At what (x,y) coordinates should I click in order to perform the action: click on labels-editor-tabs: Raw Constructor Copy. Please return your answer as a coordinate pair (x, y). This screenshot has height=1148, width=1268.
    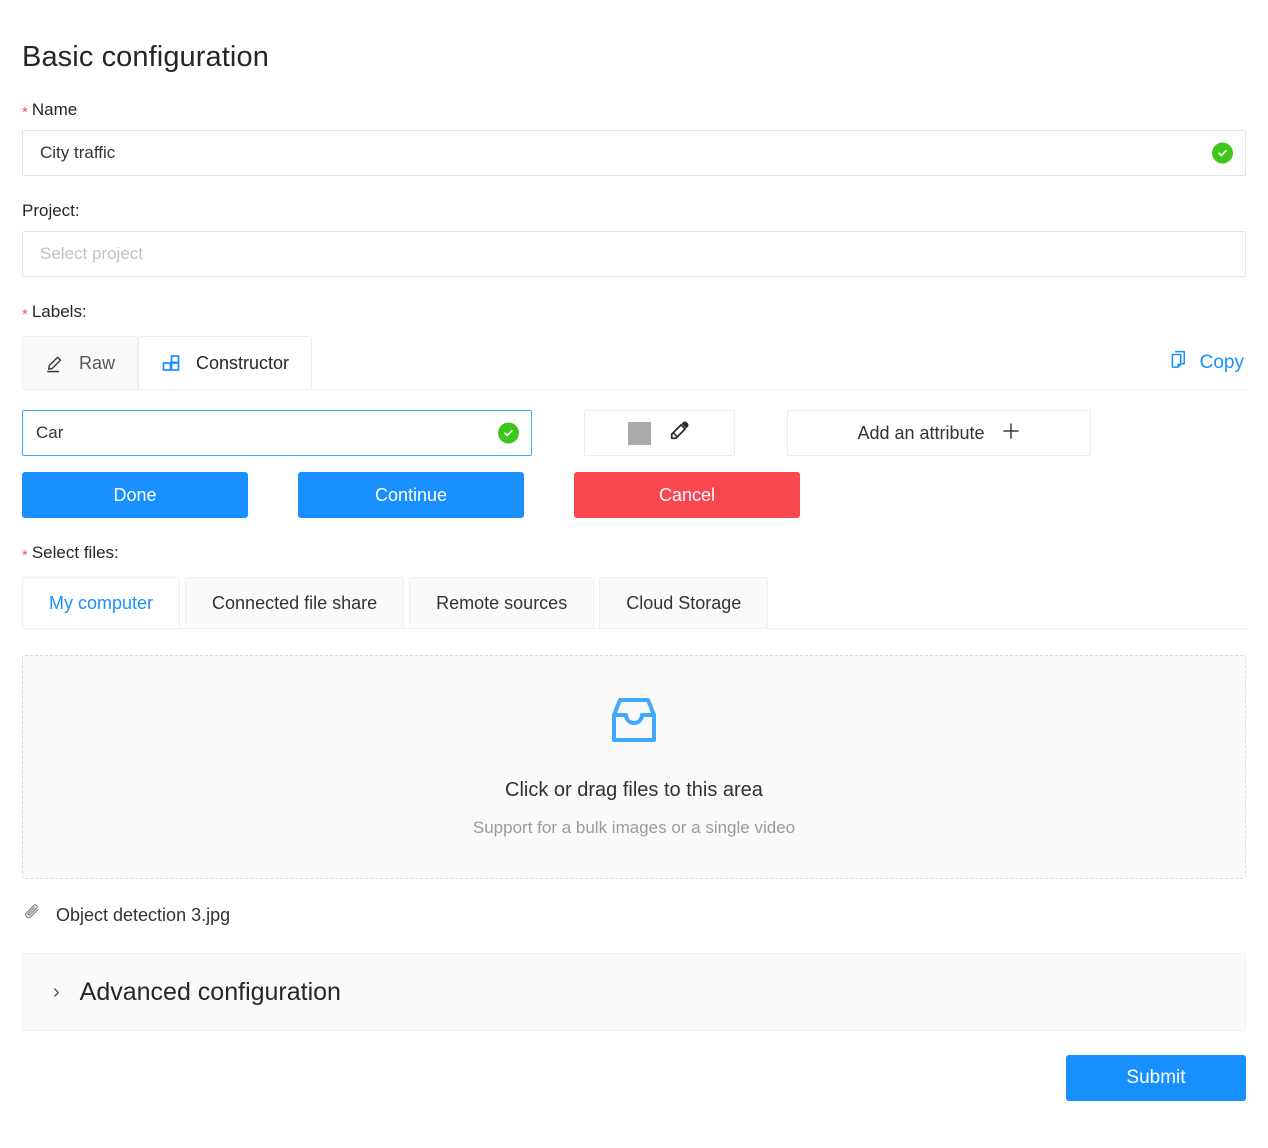
    Looking at the image, I should click on (634, 361).